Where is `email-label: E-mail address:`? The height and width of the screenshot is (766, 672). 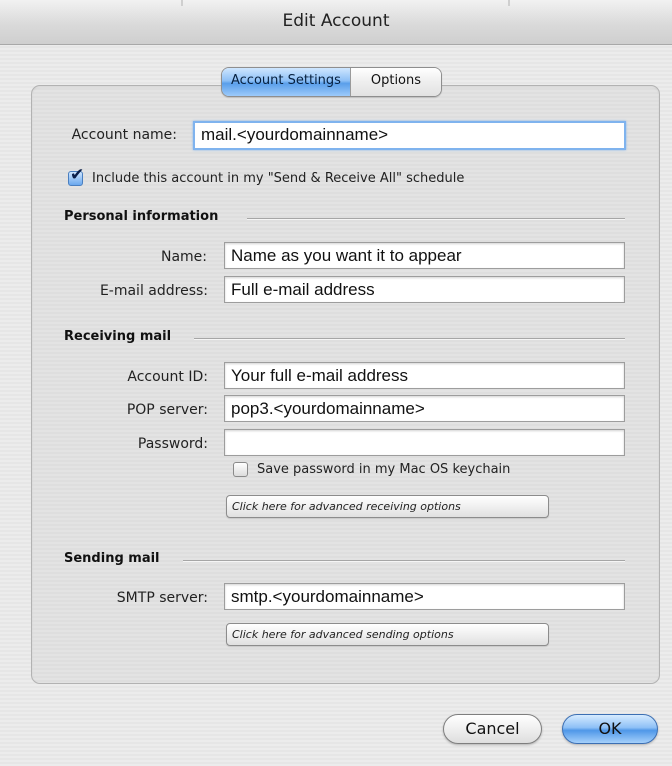
email-label: E-mail address: is located at coordinates (153, 291).